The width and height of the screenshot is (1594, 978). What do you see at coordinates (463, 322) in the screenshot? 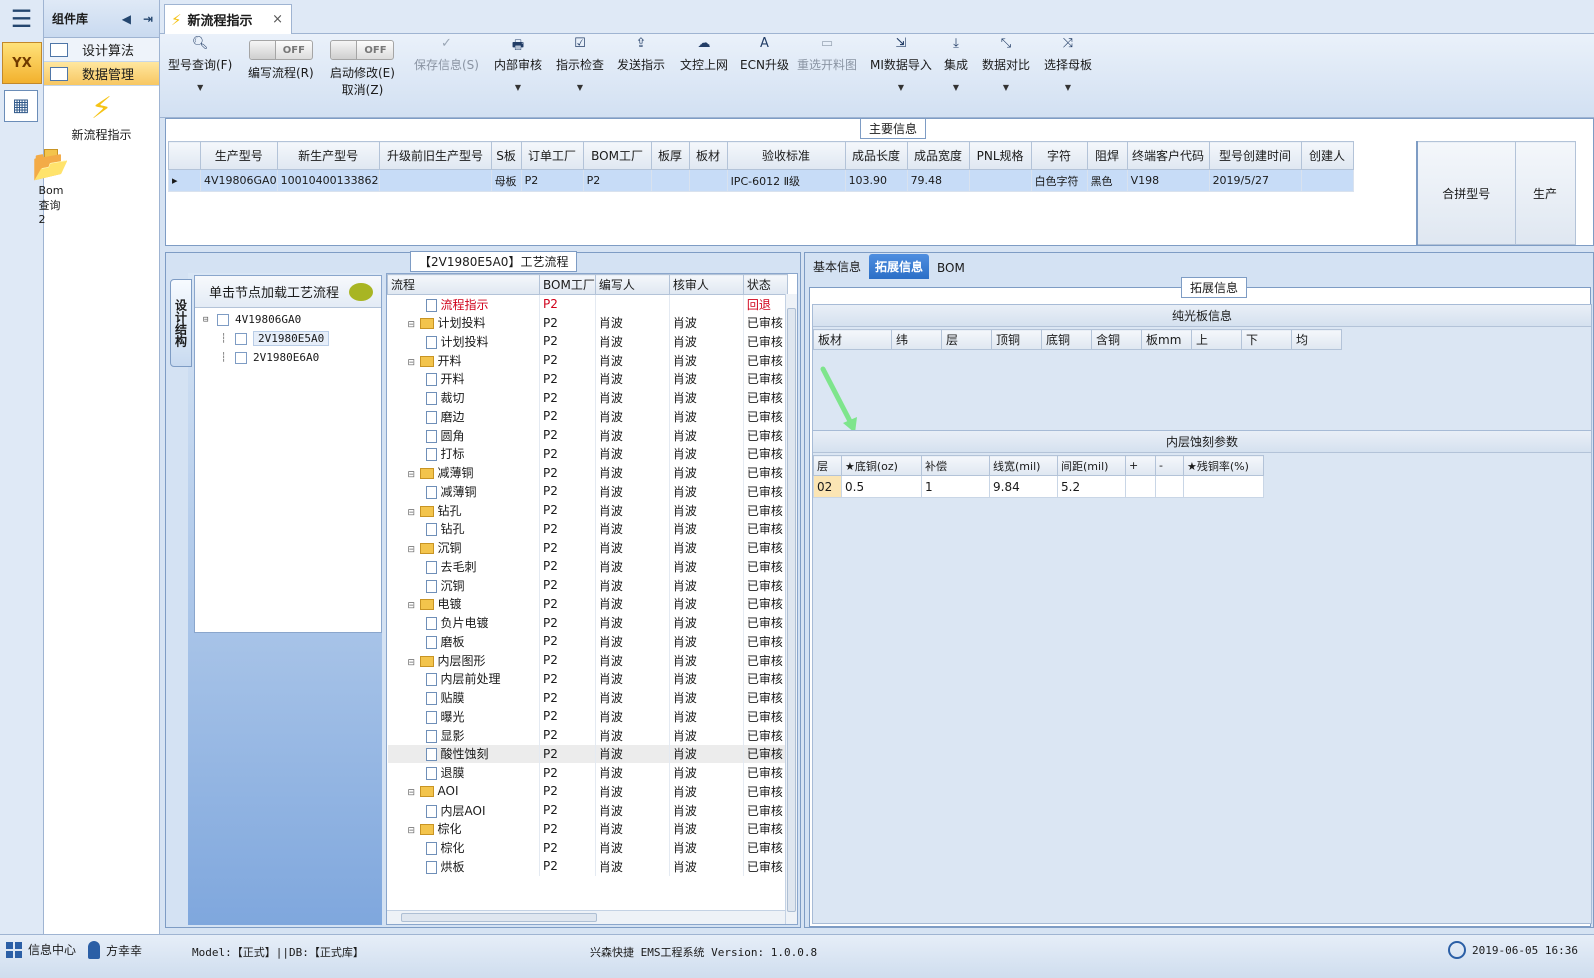
I see `process-name-cell: ⊟ 计划投料` at bounding box center [463, 322].